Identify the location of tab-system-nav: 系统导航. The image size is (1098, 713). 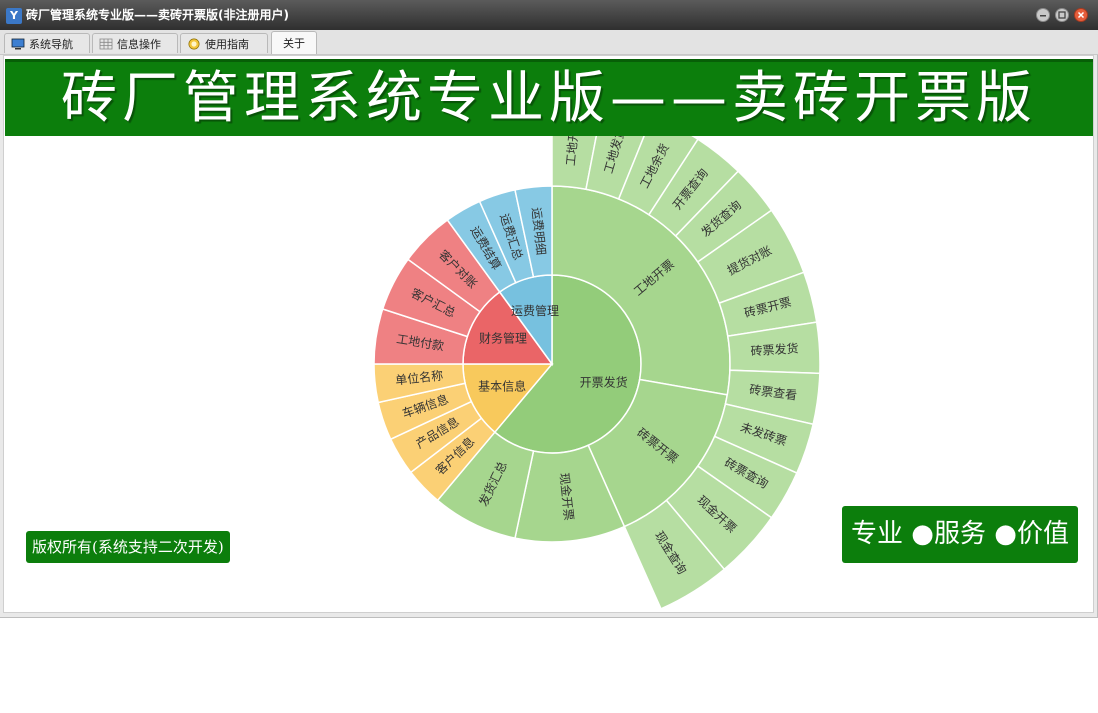
(47, 43).